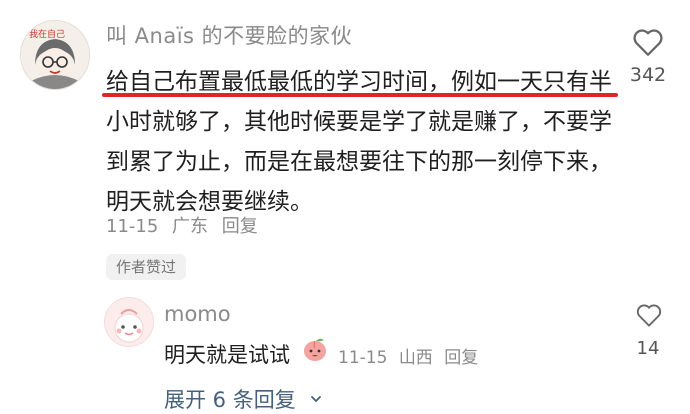  What do you see at coordinates (230, 400) in the screenshot?
I see `expand-replies-label: 展开 6 条回复` at bounding box center [230, 400].